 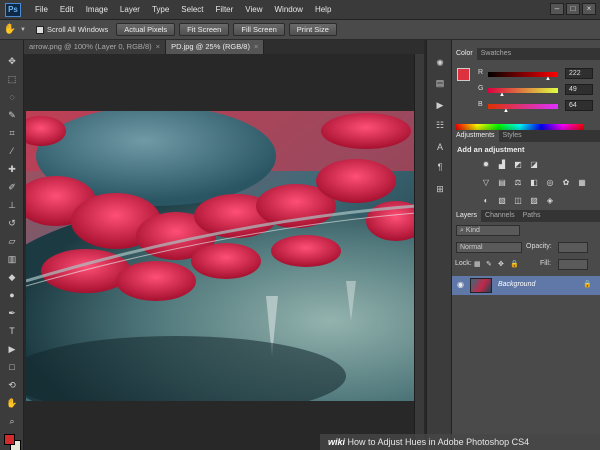 What do you see at coordinates (502, 95) in the screenshot?
I see `green-slider-thumb: ▲` at bounding box center [502, 95].